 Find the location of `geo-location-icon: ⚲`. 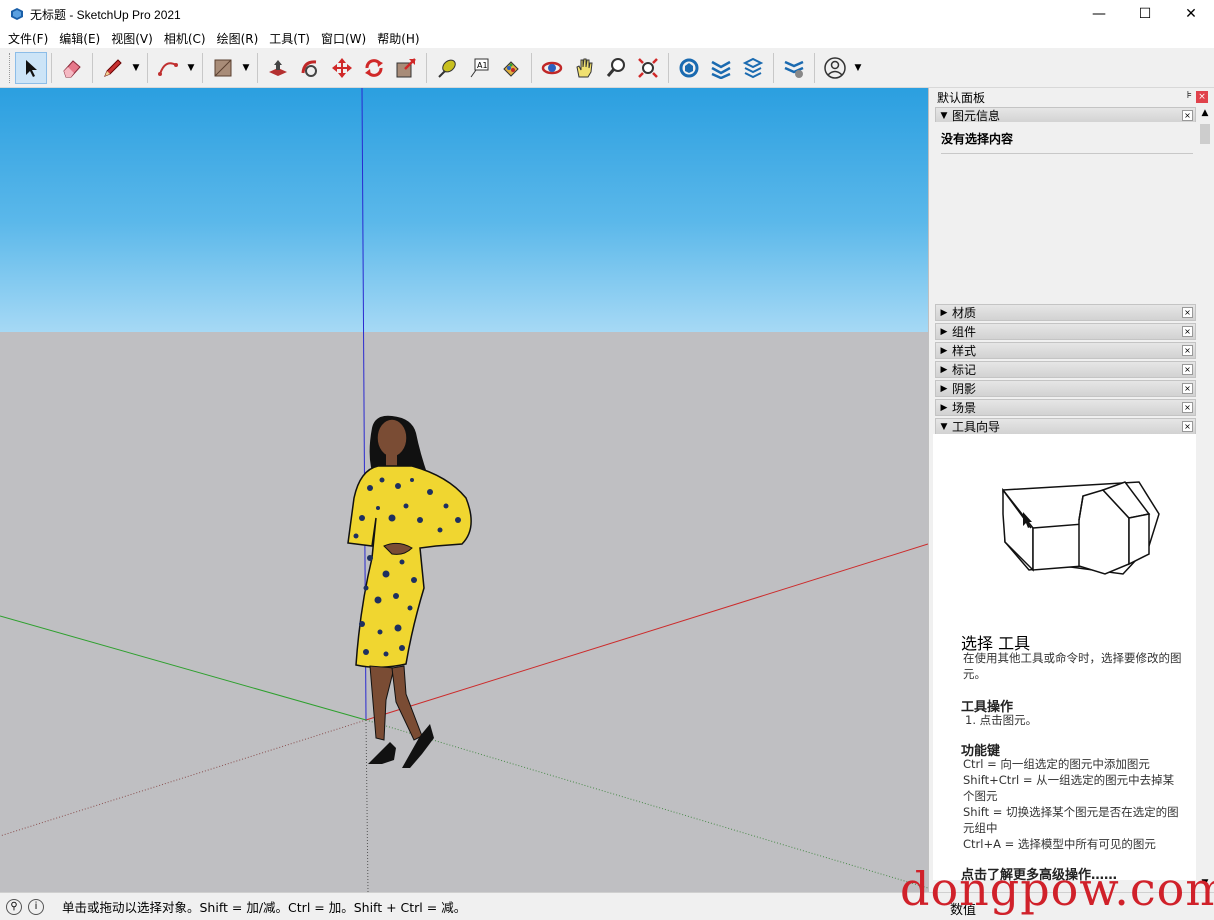

geo-location-icon: ⚲ is located at coordinates (14, 906).